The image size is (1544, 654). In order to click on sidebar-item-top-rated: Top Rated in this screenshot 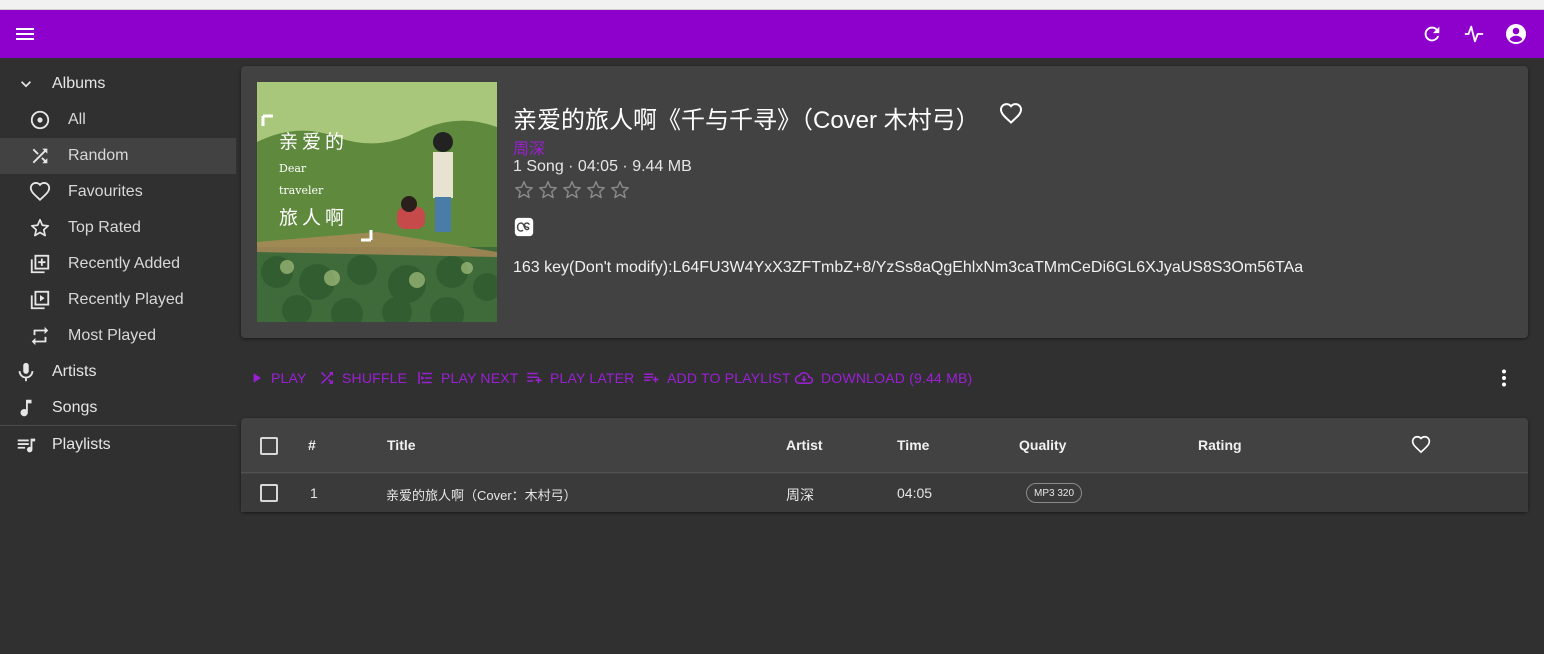, I will do `click(118, 228)`.